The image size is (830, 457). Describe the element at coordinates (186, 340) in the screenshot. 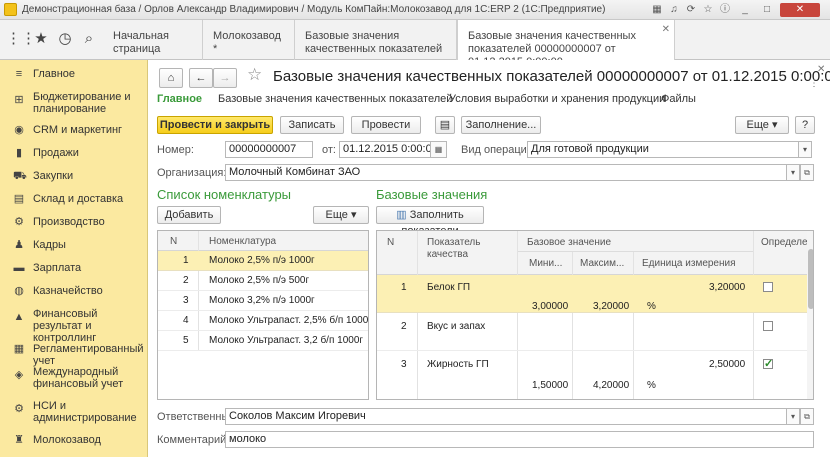

I see `row-n: 5` at that location.